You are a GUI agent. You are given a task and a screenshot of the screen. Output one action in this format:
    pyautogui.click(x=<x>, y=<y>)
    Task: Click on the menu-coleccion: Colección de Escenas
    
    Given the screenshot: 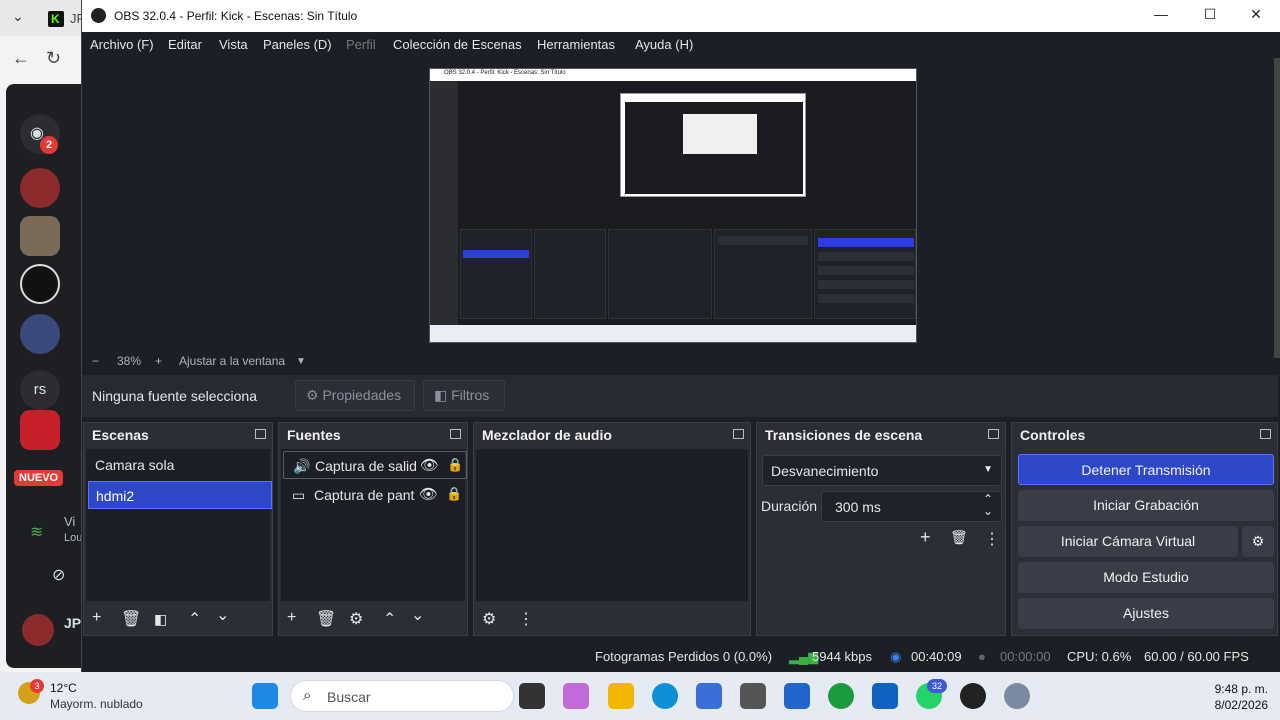 What is the action you would take?
    pyautogui.click(x=457, y=44)
    